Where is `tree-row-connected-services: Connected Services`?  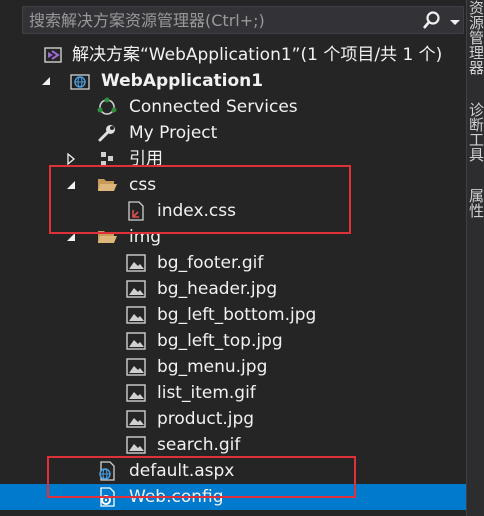
tree-row-connected-services: Connected Services is located at coordinates (233, 107).